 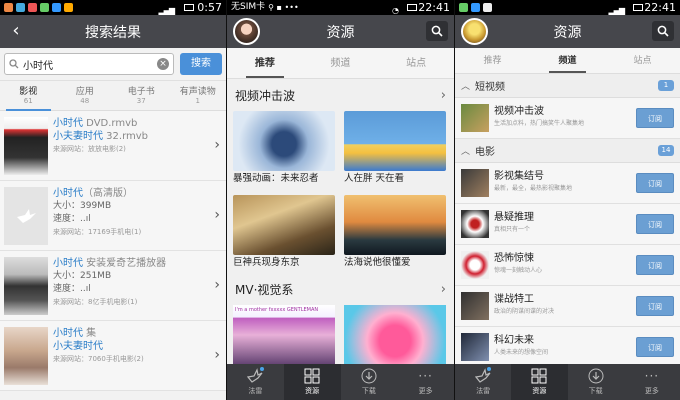 What do you see at coordinates (209, 7) in the screenshot?
I see `status-time: 0:57` at bounding box center [209, 7].